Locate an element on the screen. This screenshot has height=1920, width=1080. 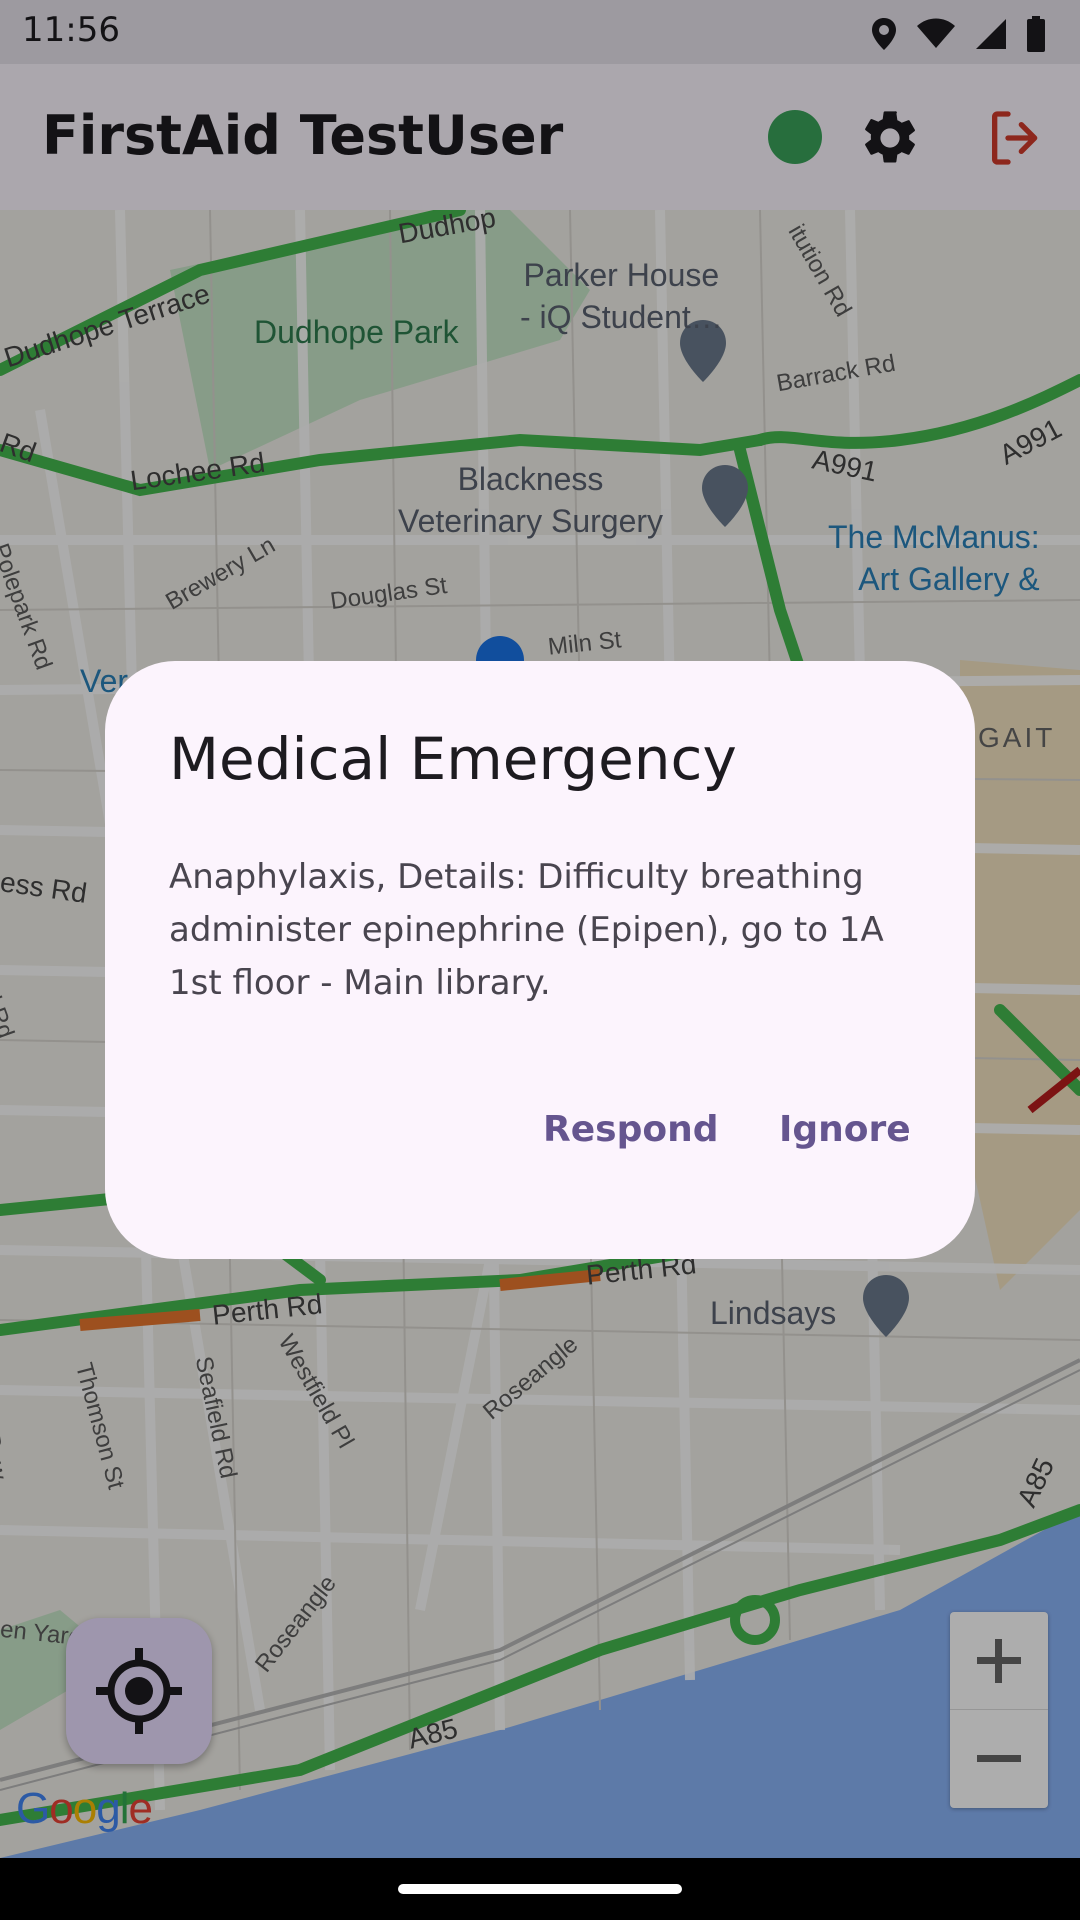
navigation-bar is located at coordinates (540, 1889).